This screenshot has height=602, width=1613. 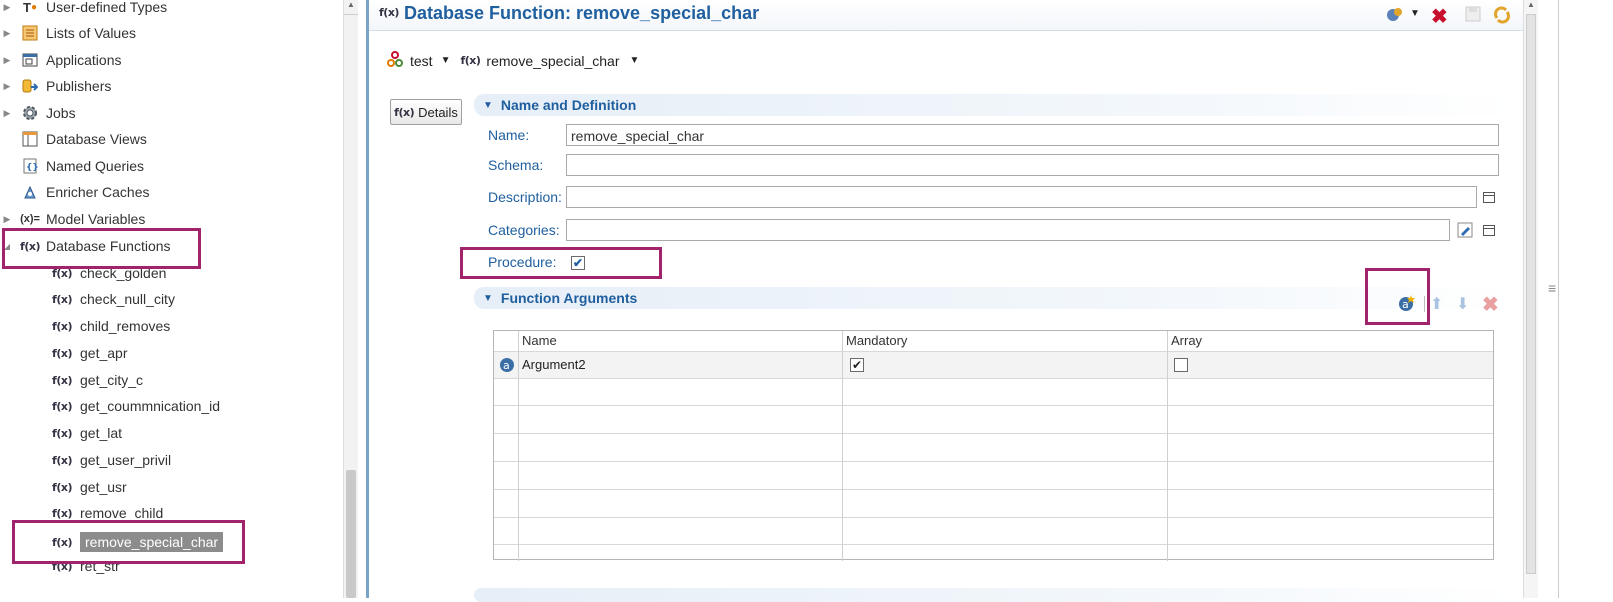 I want to click on tree-function-item: f(x) get_usr, so click(x=89, y=487).